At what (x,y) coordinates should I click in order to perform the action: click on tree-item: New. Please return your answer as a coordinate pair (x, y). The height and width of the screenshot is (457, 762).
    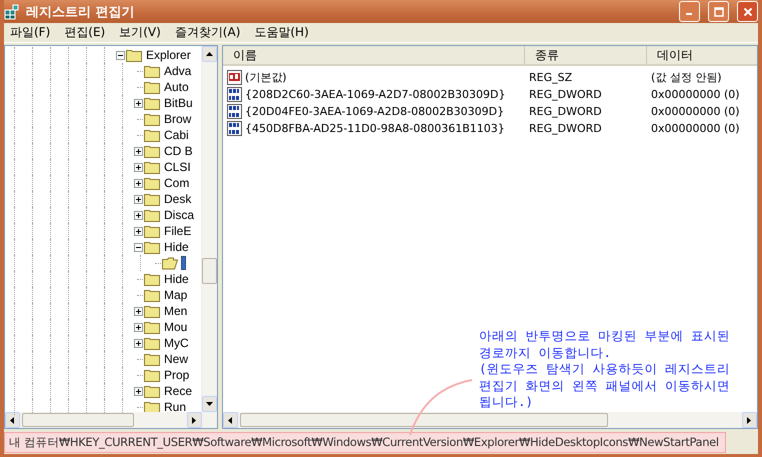
    Looking at the image, I should click on (176, 359).